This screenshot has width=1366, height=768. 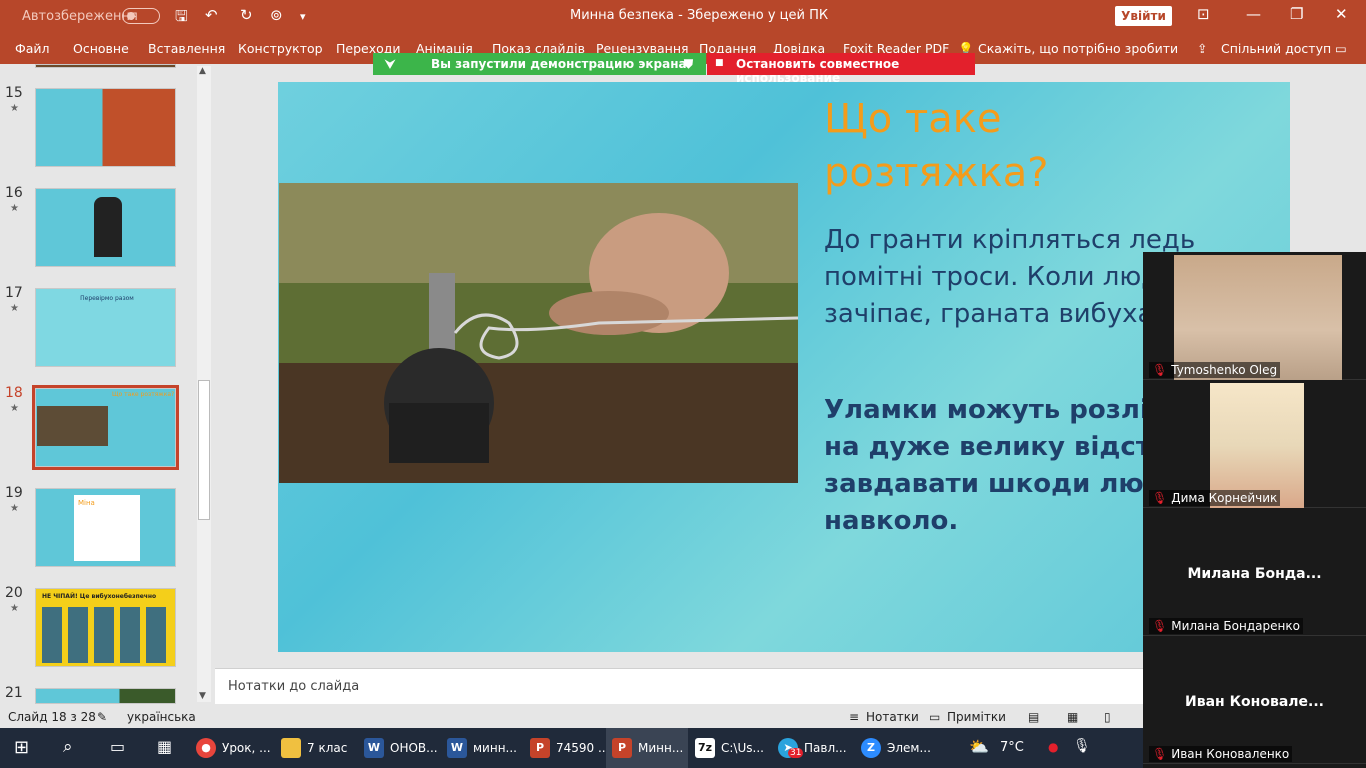 What do you see at coordinates (1072, 717) in the screenshot?
I see `slide-sorter-icon: ▦` at bounding box center [1072, 717].